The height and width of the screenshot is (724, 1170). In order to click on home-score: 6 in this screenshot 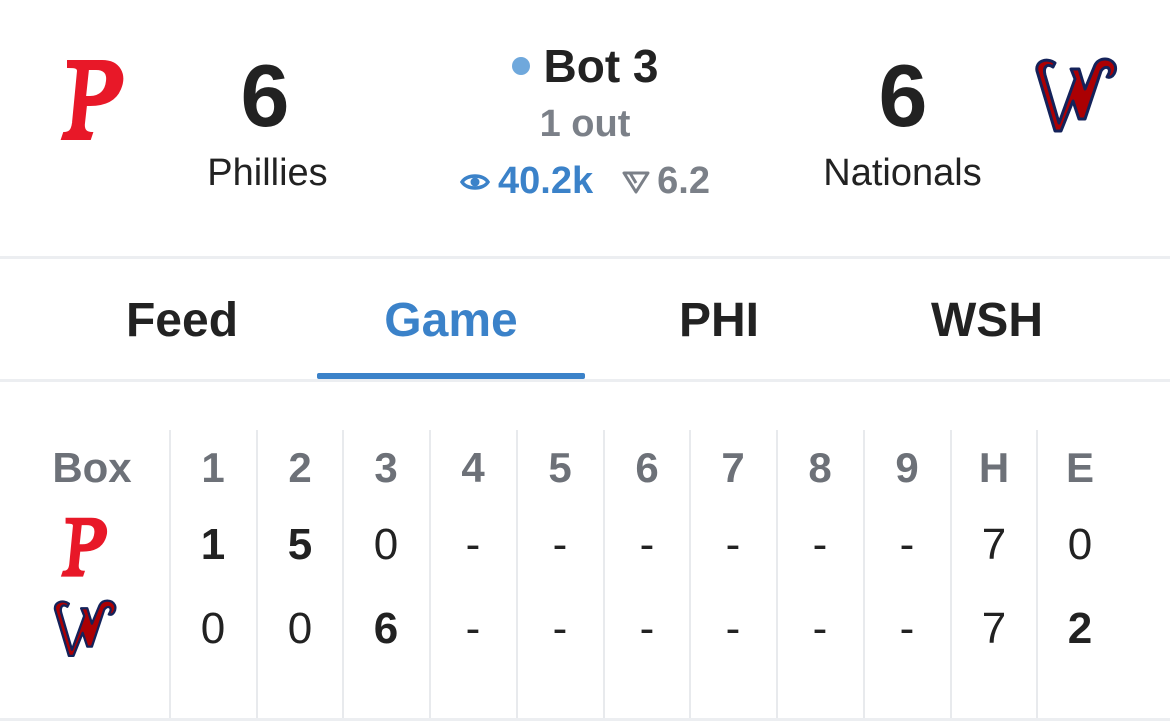, I will do `click(903, 95)`.